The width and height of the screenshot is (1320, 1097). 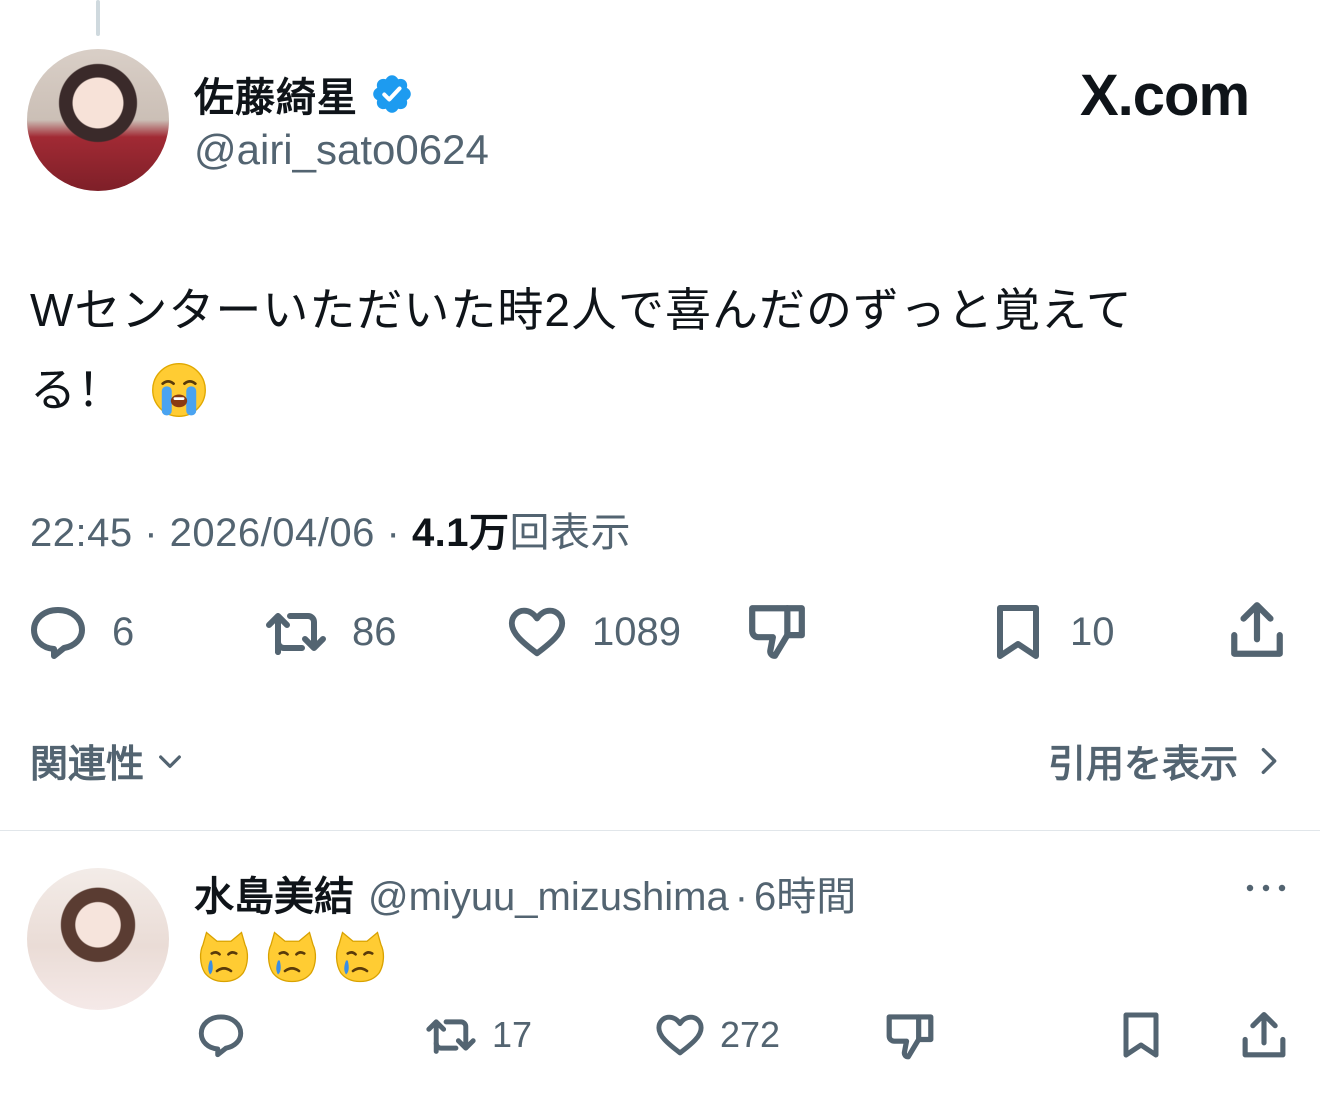 What do you see at coordinates (1165, 95) in the screenshot?
I see `x-com-logo: X.com` at bounding box center [1165, 95].